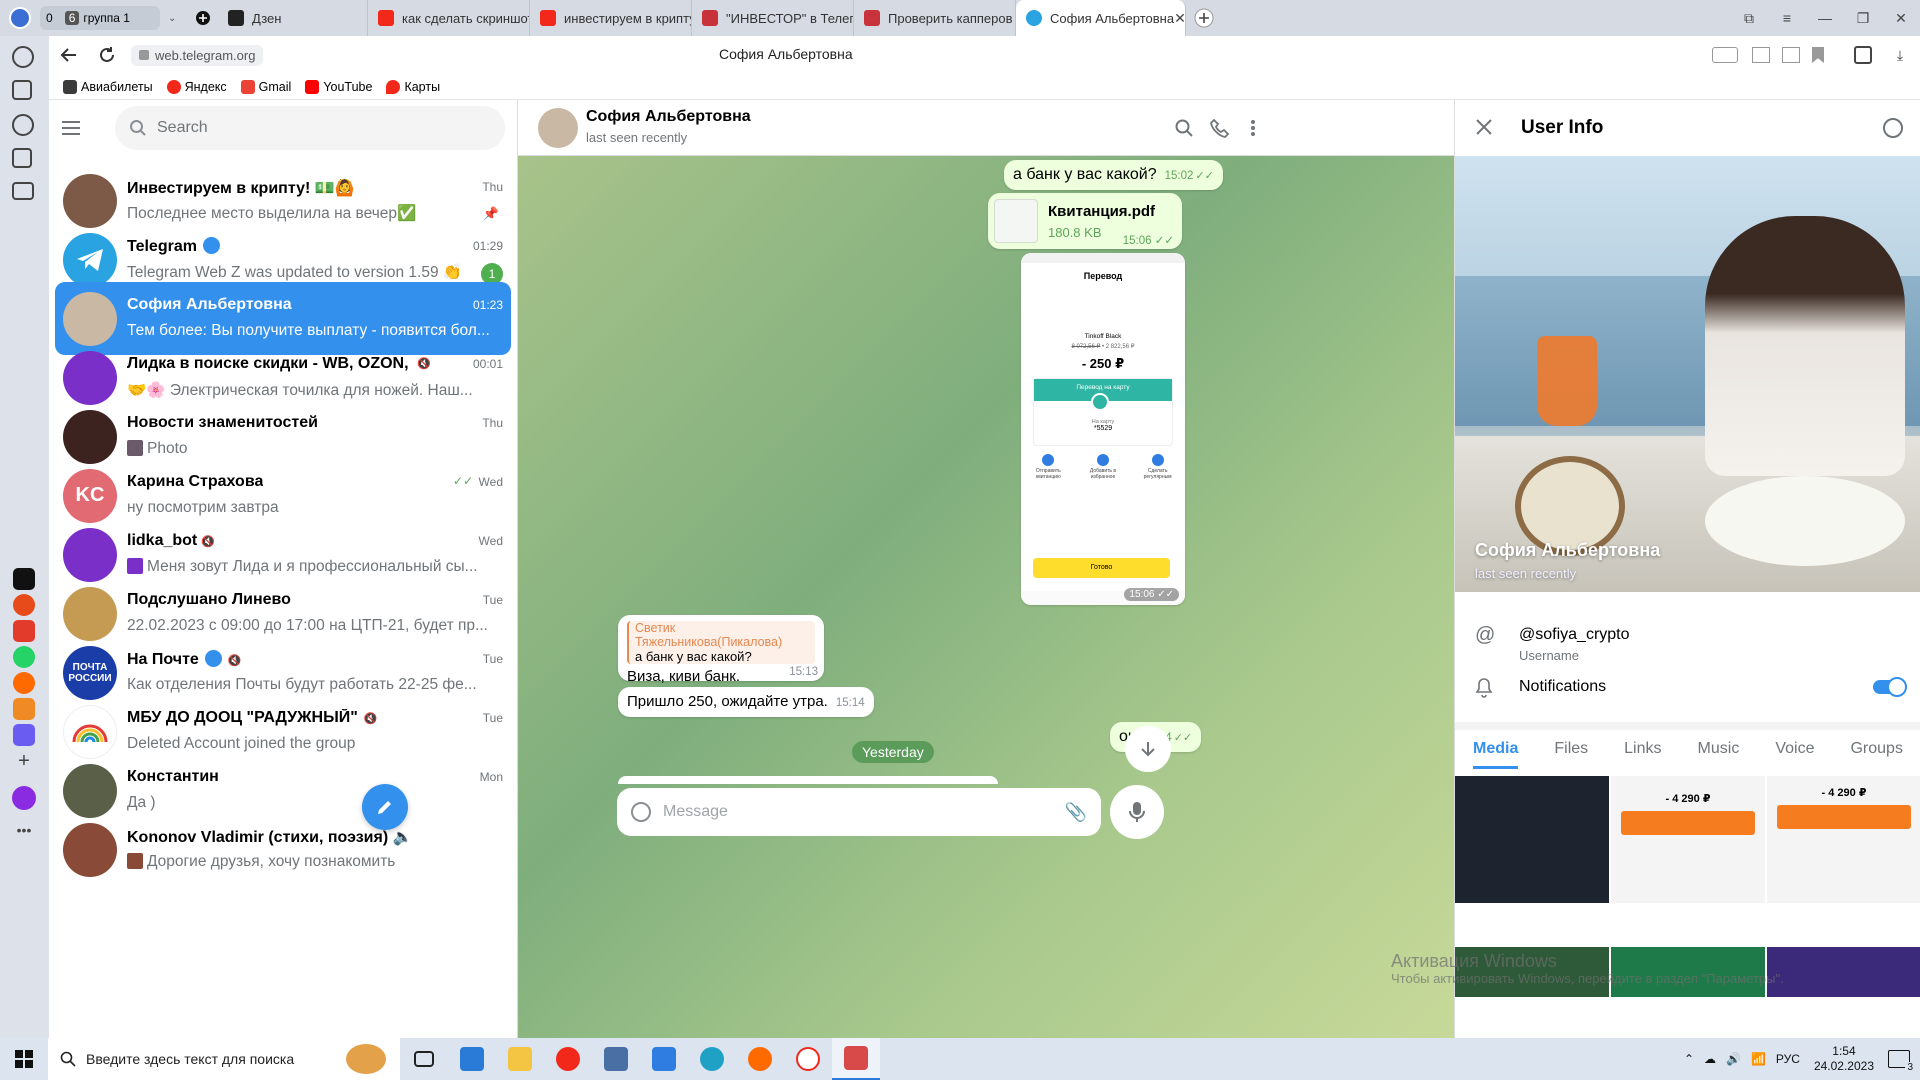 This screenshot has height=1080, width=1920. What do you see at coordinates (413, 86) in the screenshot?
I see `bookmark-maps: Карты` at bounding box center [413, 86].